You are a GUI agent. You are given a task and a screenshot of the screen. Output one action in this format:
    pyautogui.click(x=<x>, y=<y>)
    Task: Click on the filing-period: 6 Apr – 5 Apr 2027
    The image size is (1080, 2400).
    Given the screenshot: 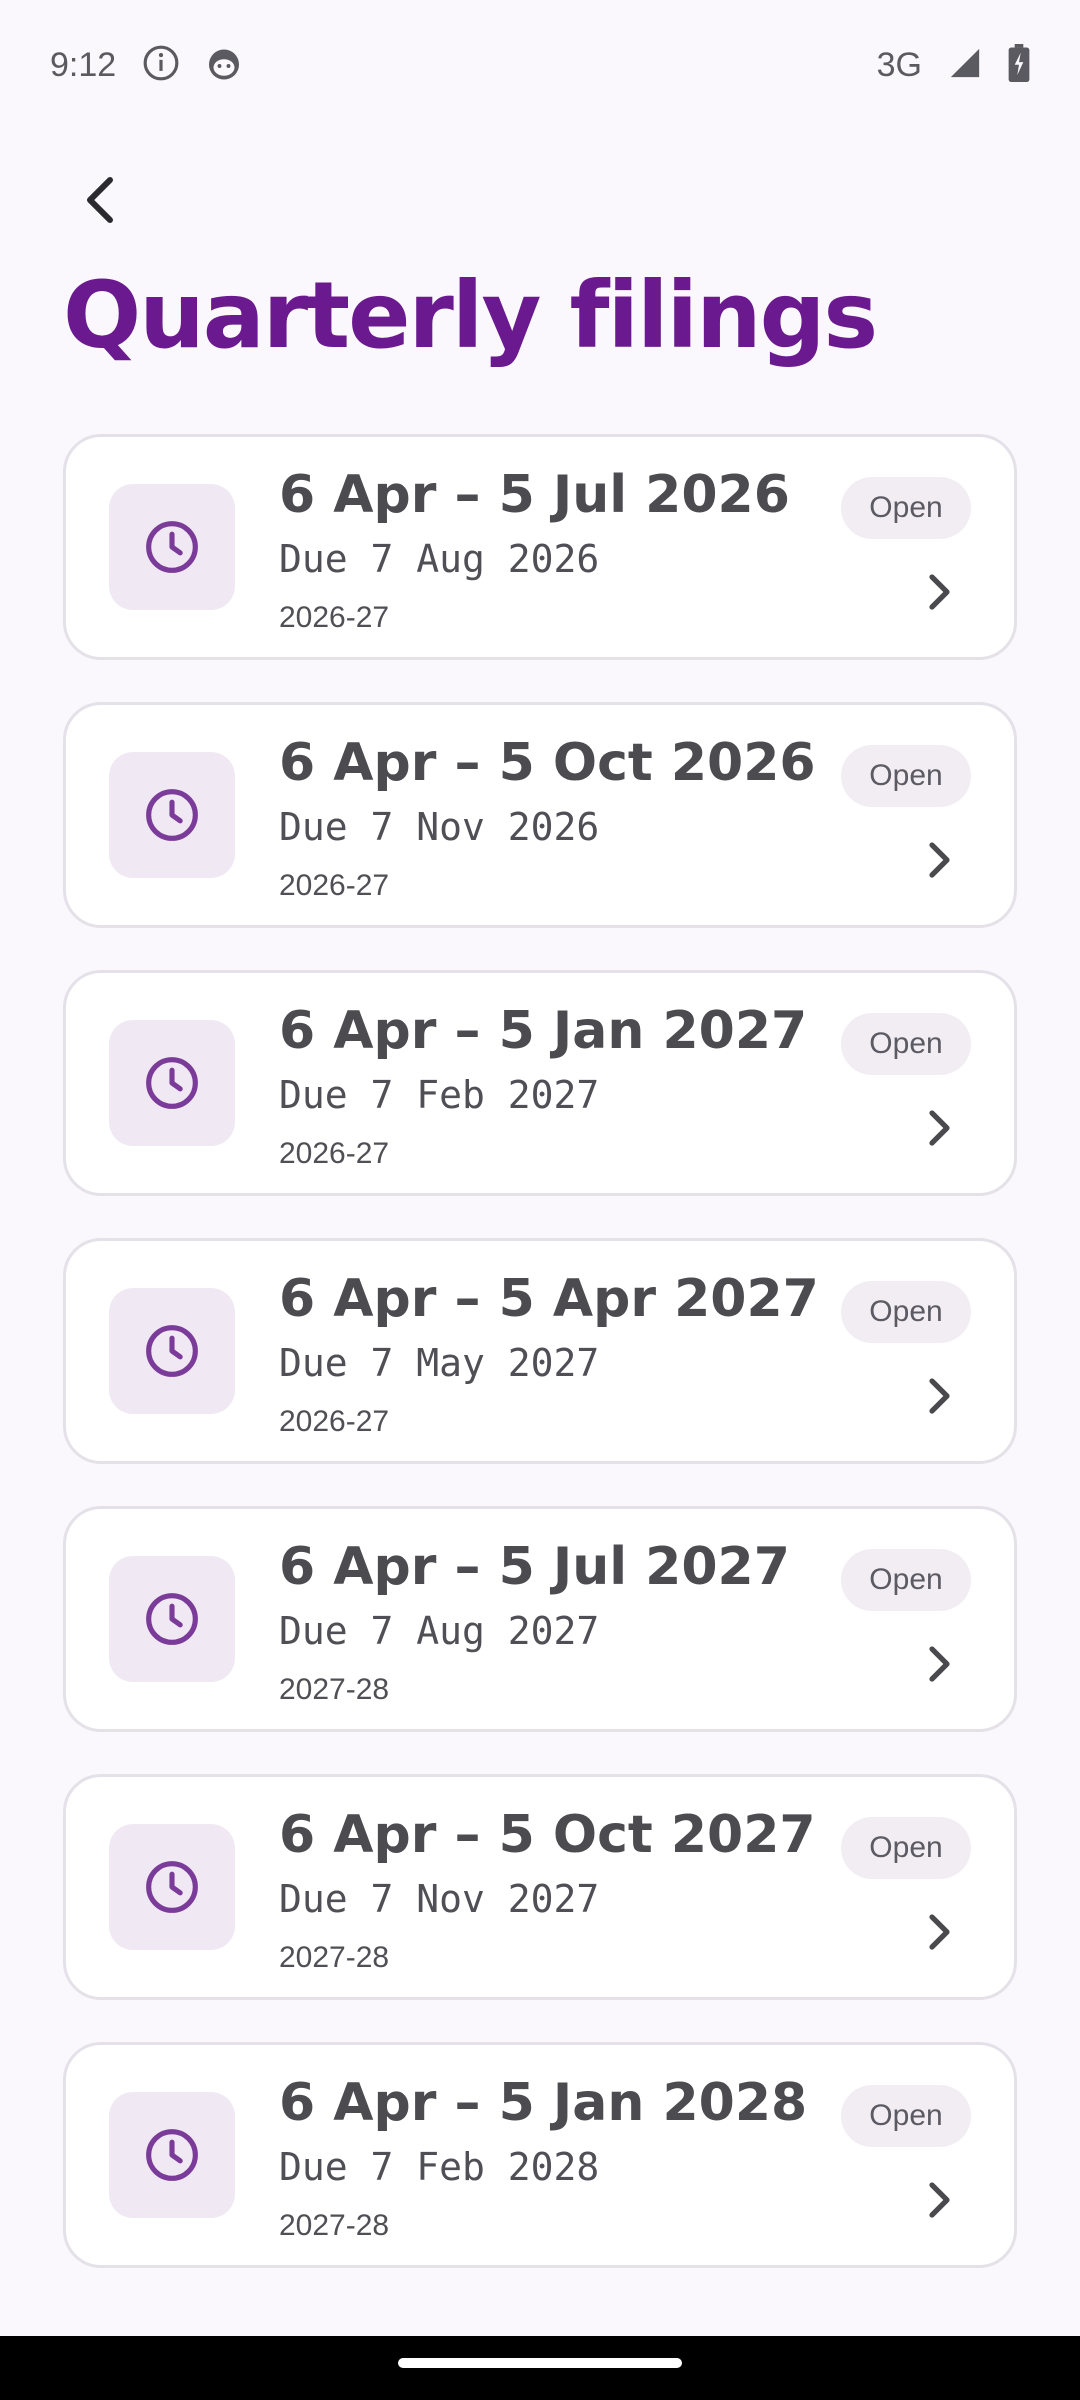 What is the action you would take?
    pyautogui.click(x=549, y=1299)
    